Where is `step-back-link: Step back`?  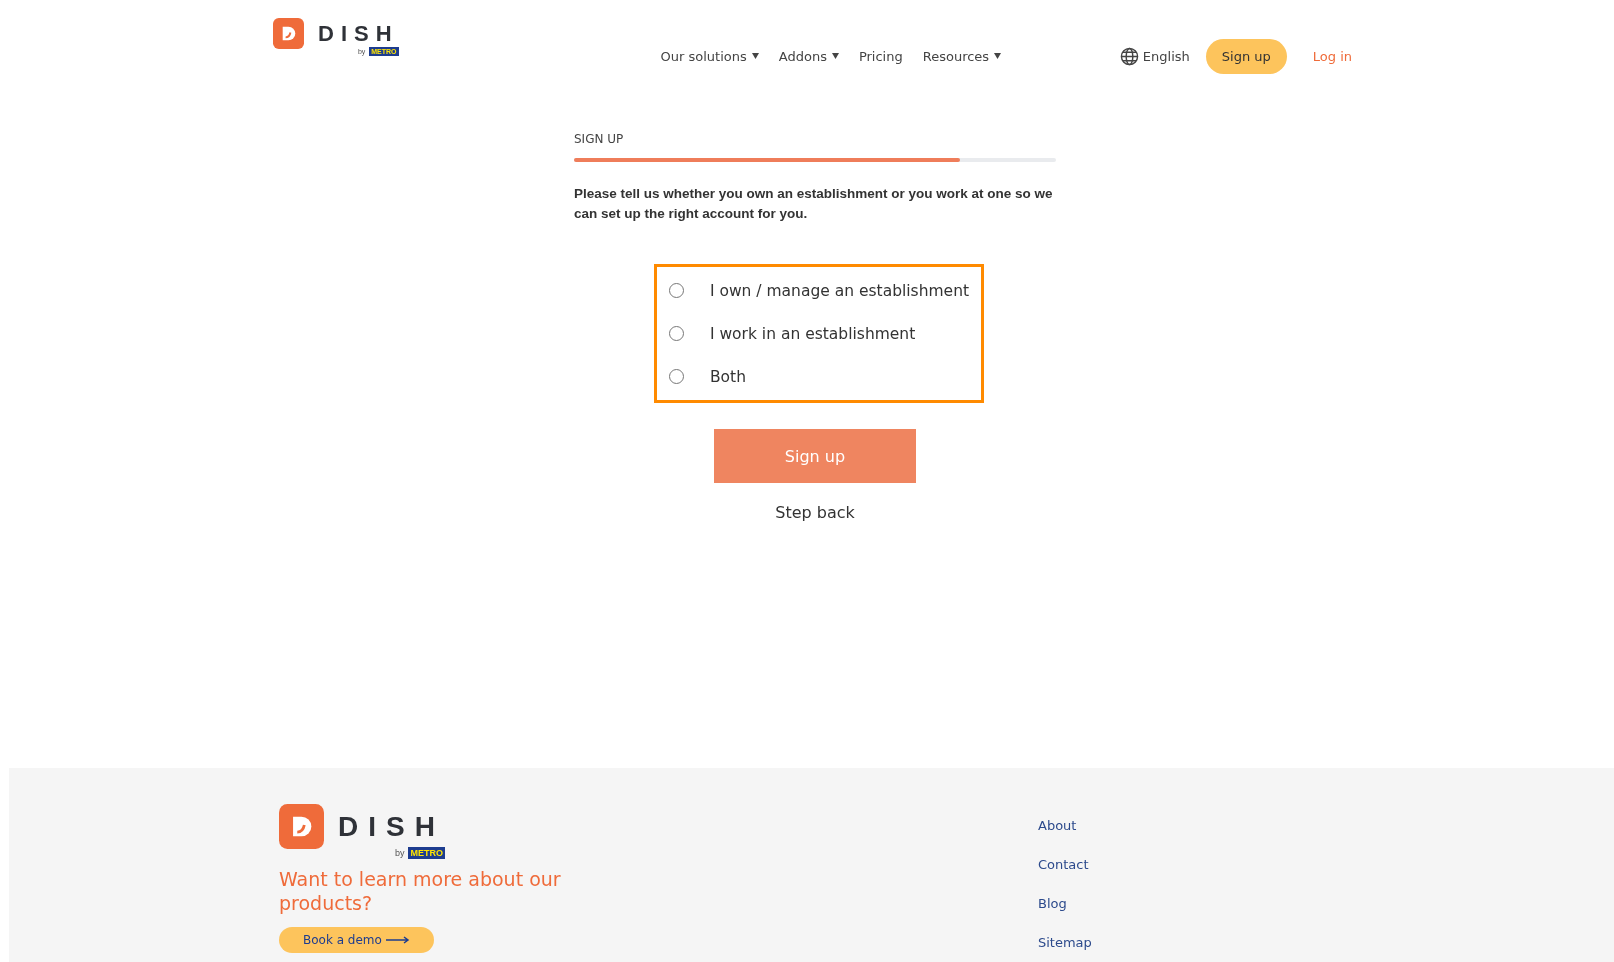
step-back-link: Step back is located at coordinates (815, 512).